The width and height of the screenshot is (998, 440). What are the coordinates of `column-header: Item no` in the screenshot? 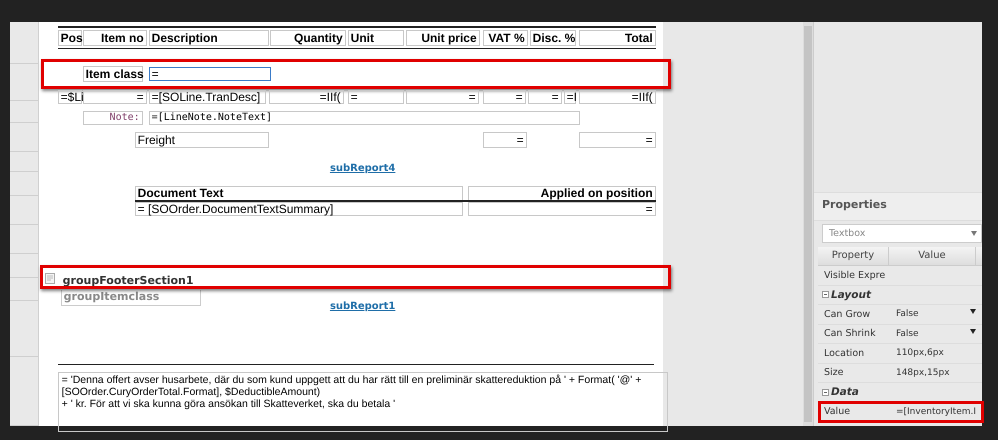 It's located at (114, 38).